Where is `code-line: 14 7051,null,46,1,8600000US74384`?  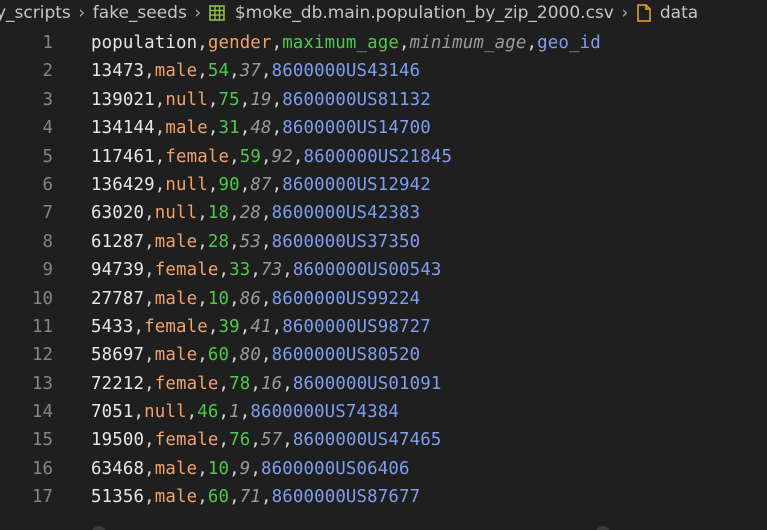
code-line: 14 7051,null,46,1,8600000US74384 is located at coordinates (383, 412).